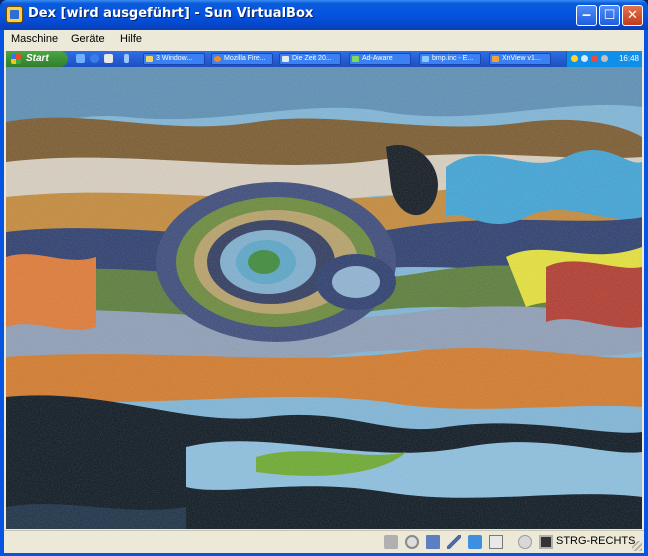  Describe the element at coordinates (80, 58) in the screenshot. I see `show-desktop-icon` at that location.